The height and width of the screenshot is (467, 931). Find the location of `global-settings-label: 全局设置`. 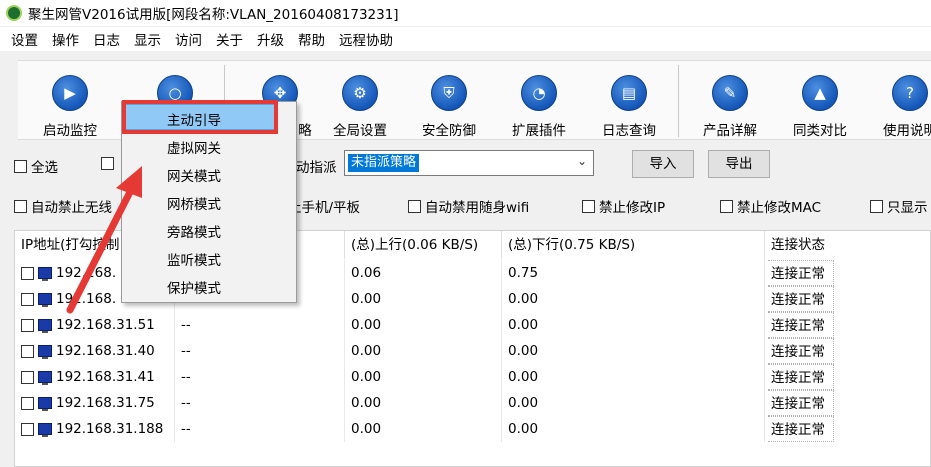

global-settings-label: 全局设置 is located at coordinates (360, 131).